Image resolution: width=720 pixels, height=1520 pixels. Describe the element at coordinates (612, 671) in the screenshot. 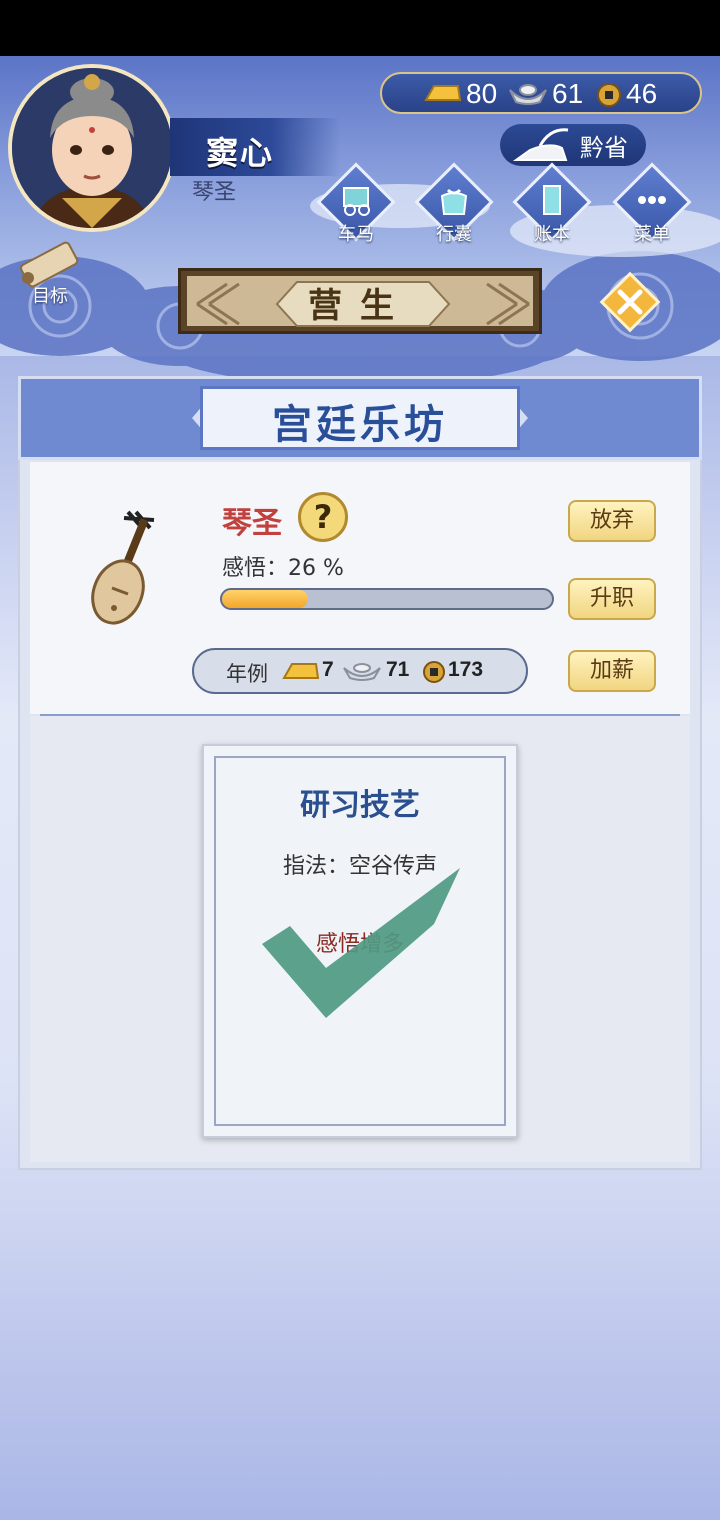

I see `raise-salary-button: 加薪` at that location.